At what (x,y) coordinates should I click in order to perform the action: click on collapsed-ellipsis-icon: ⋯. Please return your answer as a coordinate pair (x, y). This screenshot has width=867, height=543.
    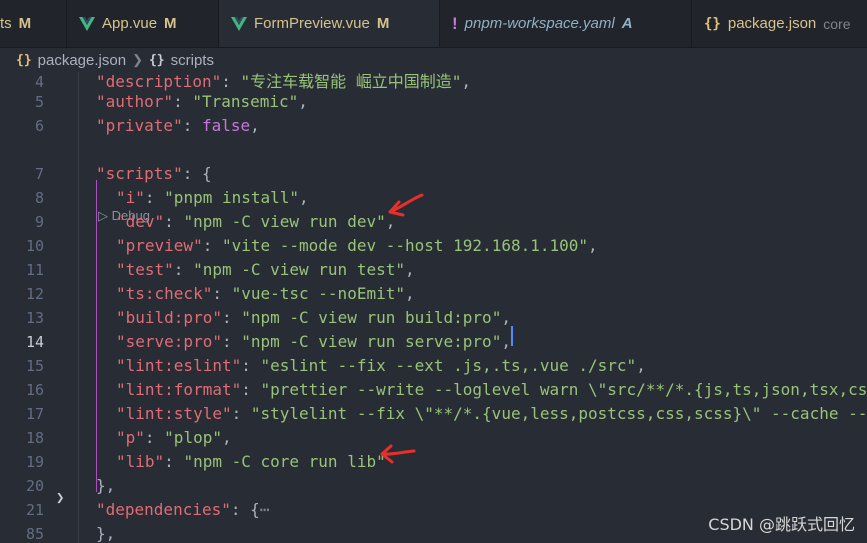
    Looking at the image, I should click on (265, 509).